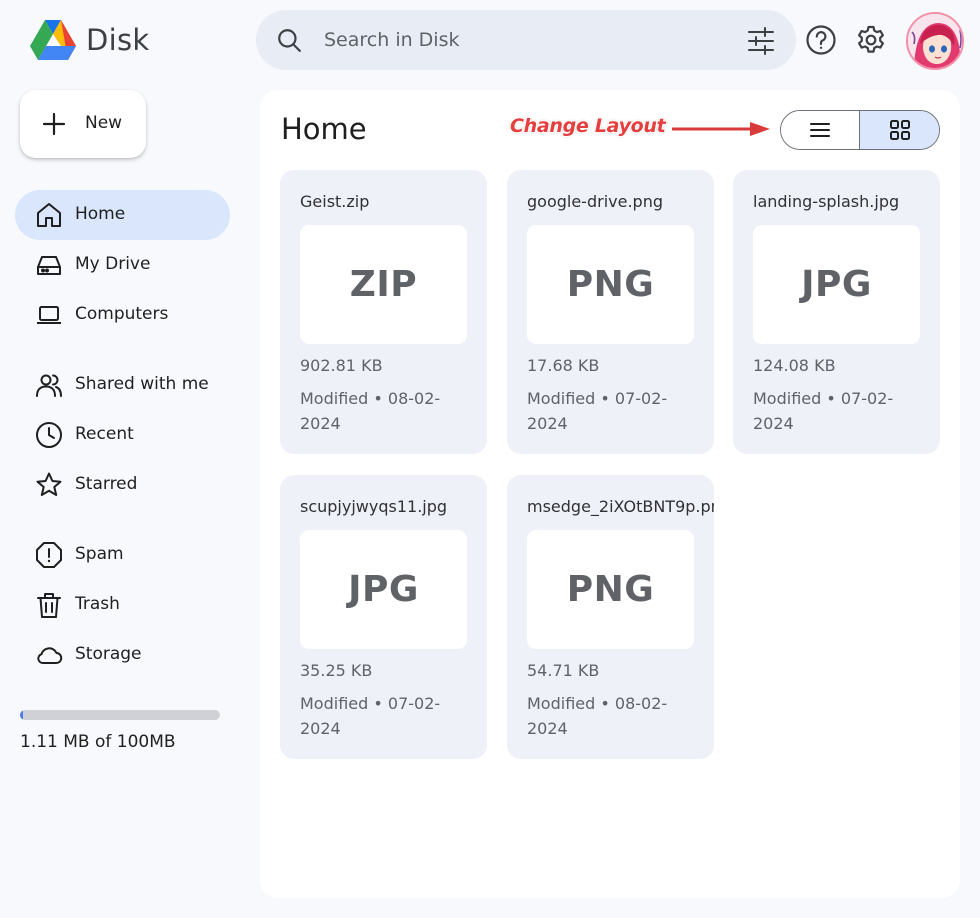 The image size is (980, 918). I want to click on file-name: msedge_2iXOtBNT9p.png, so click(620, 506).